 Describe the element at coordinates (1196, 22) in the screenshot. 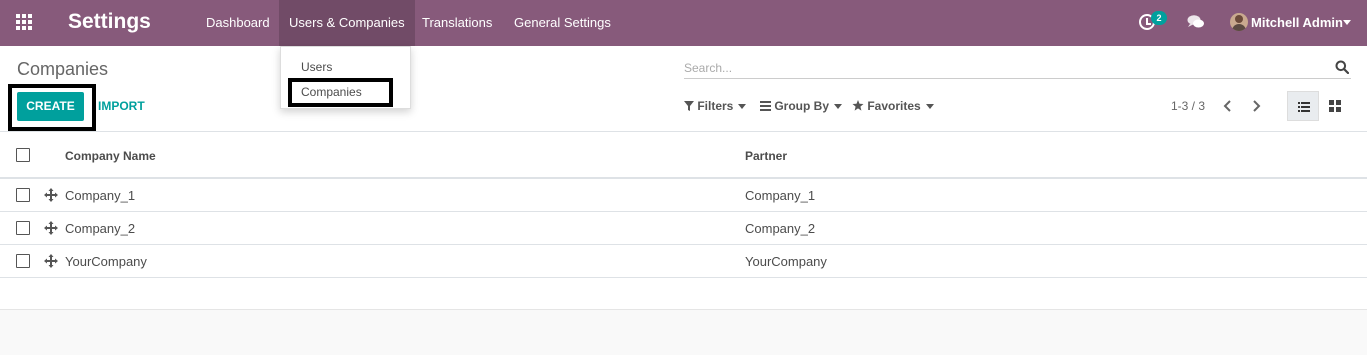

I see `chat-icon` at that location.